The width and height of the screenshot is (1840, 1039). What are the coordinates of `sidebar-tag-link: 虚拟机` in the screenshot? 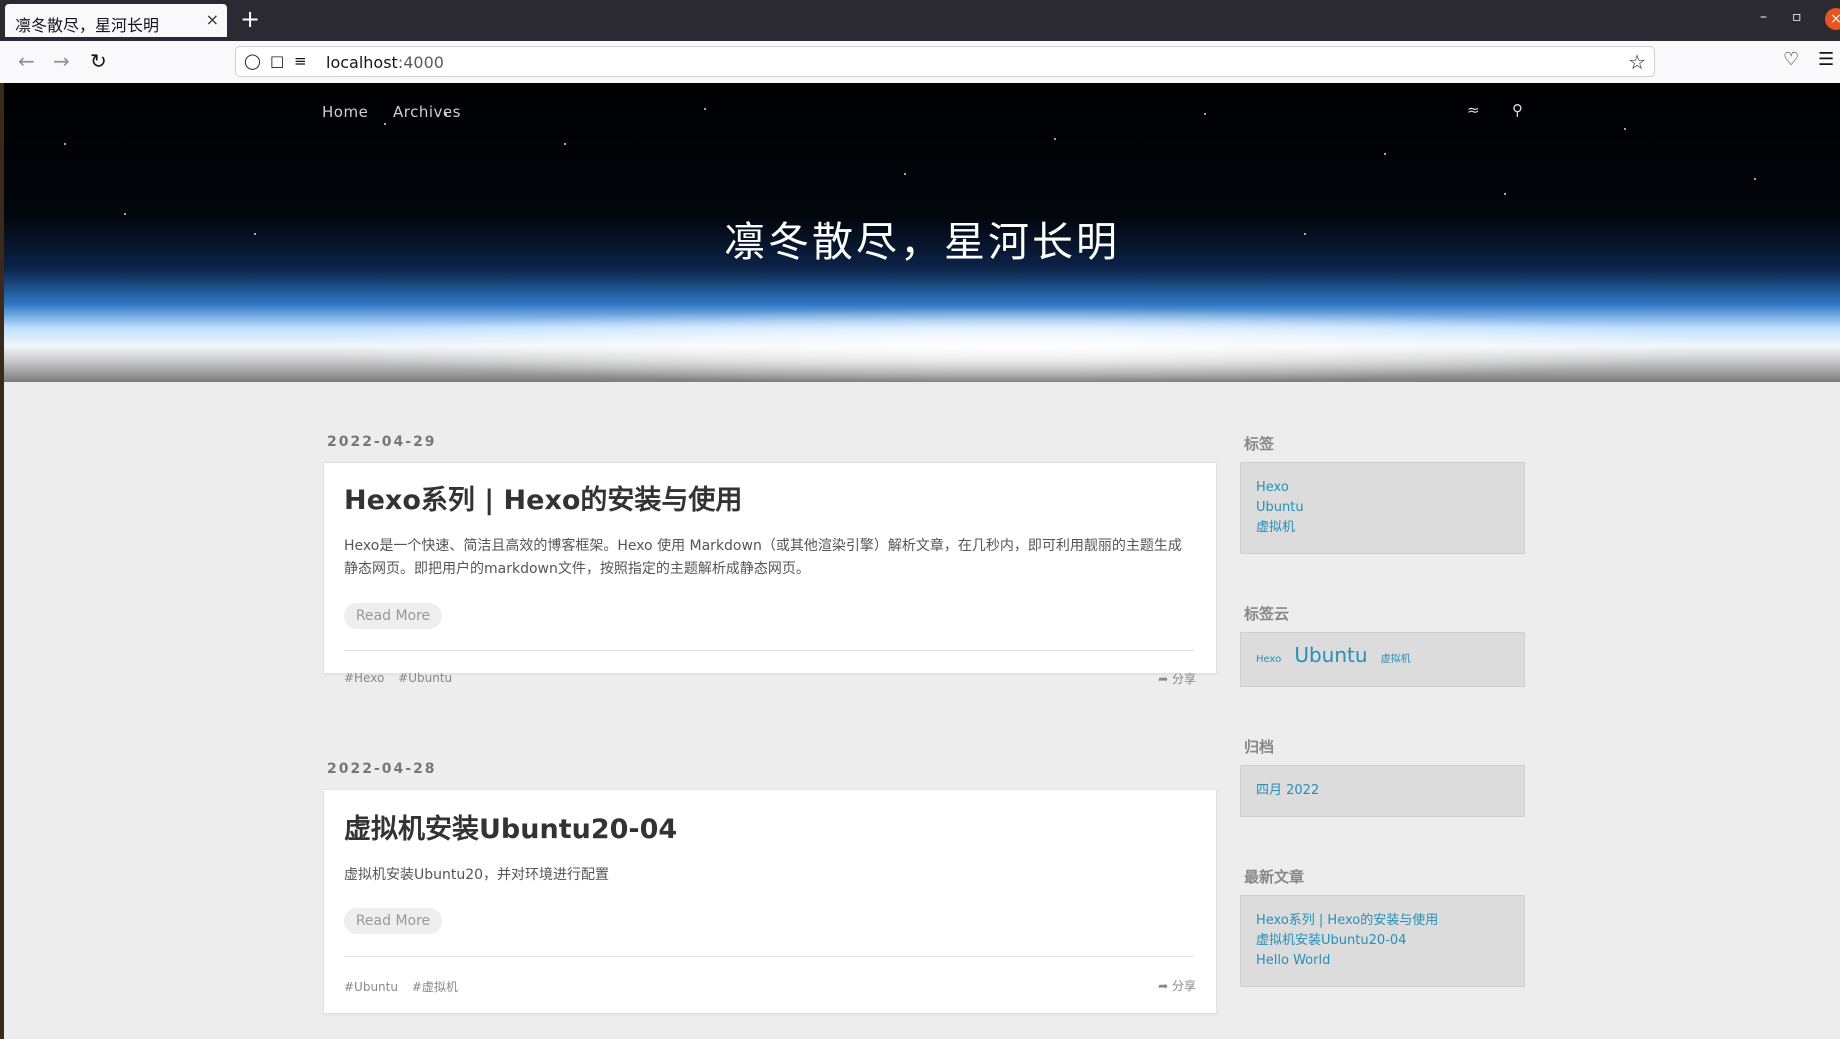 It's located at (1382, 528).